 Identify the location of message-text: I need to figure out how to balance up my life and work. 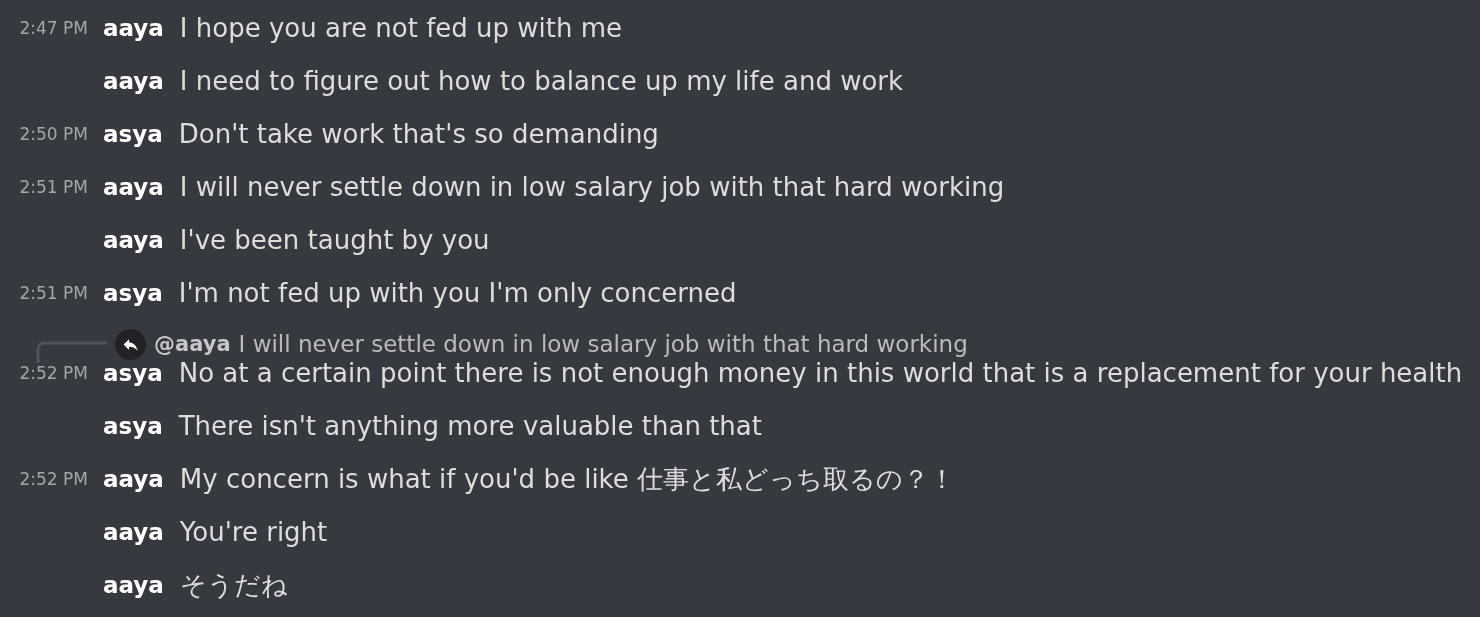
(541, 81).